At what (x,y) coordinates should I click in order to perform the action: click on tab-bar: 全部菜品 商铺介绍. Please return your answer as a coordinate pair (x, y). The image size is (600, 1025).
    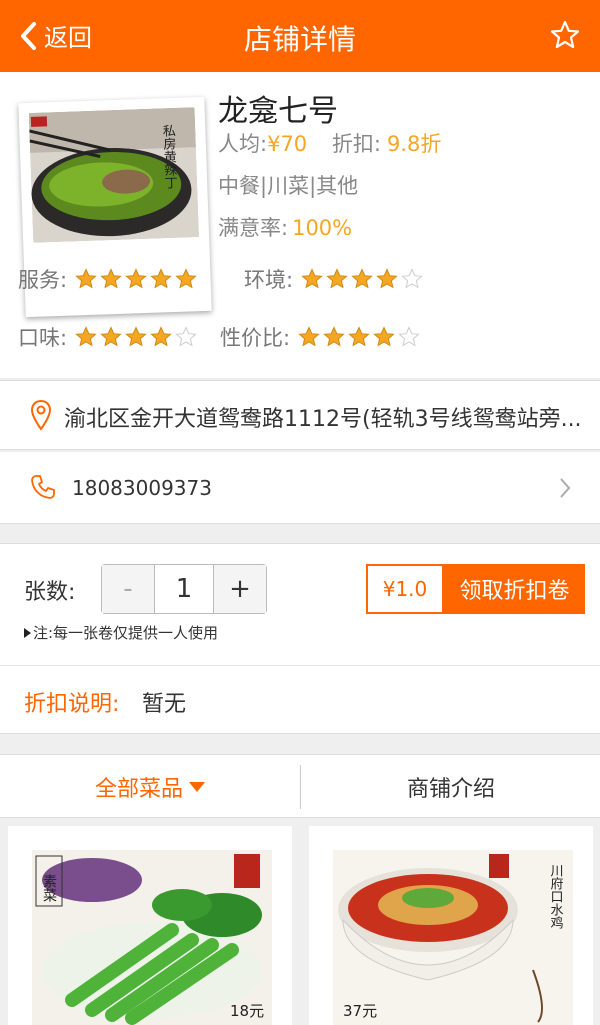
    Looking at the image, I should click on (300, 786).